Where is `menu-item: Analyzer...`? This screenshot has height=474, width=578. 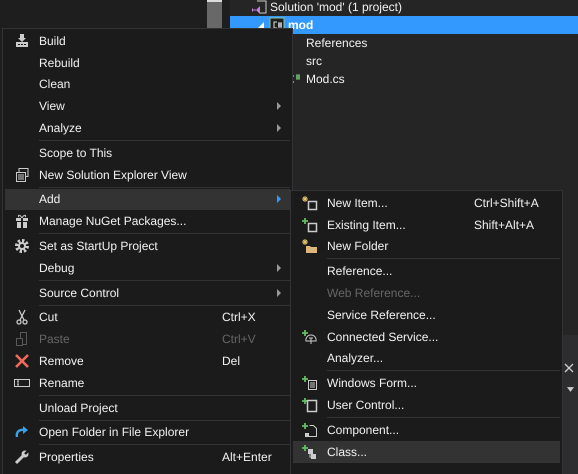
menu-item: Analyzer... is located at coordinates (426, 359).